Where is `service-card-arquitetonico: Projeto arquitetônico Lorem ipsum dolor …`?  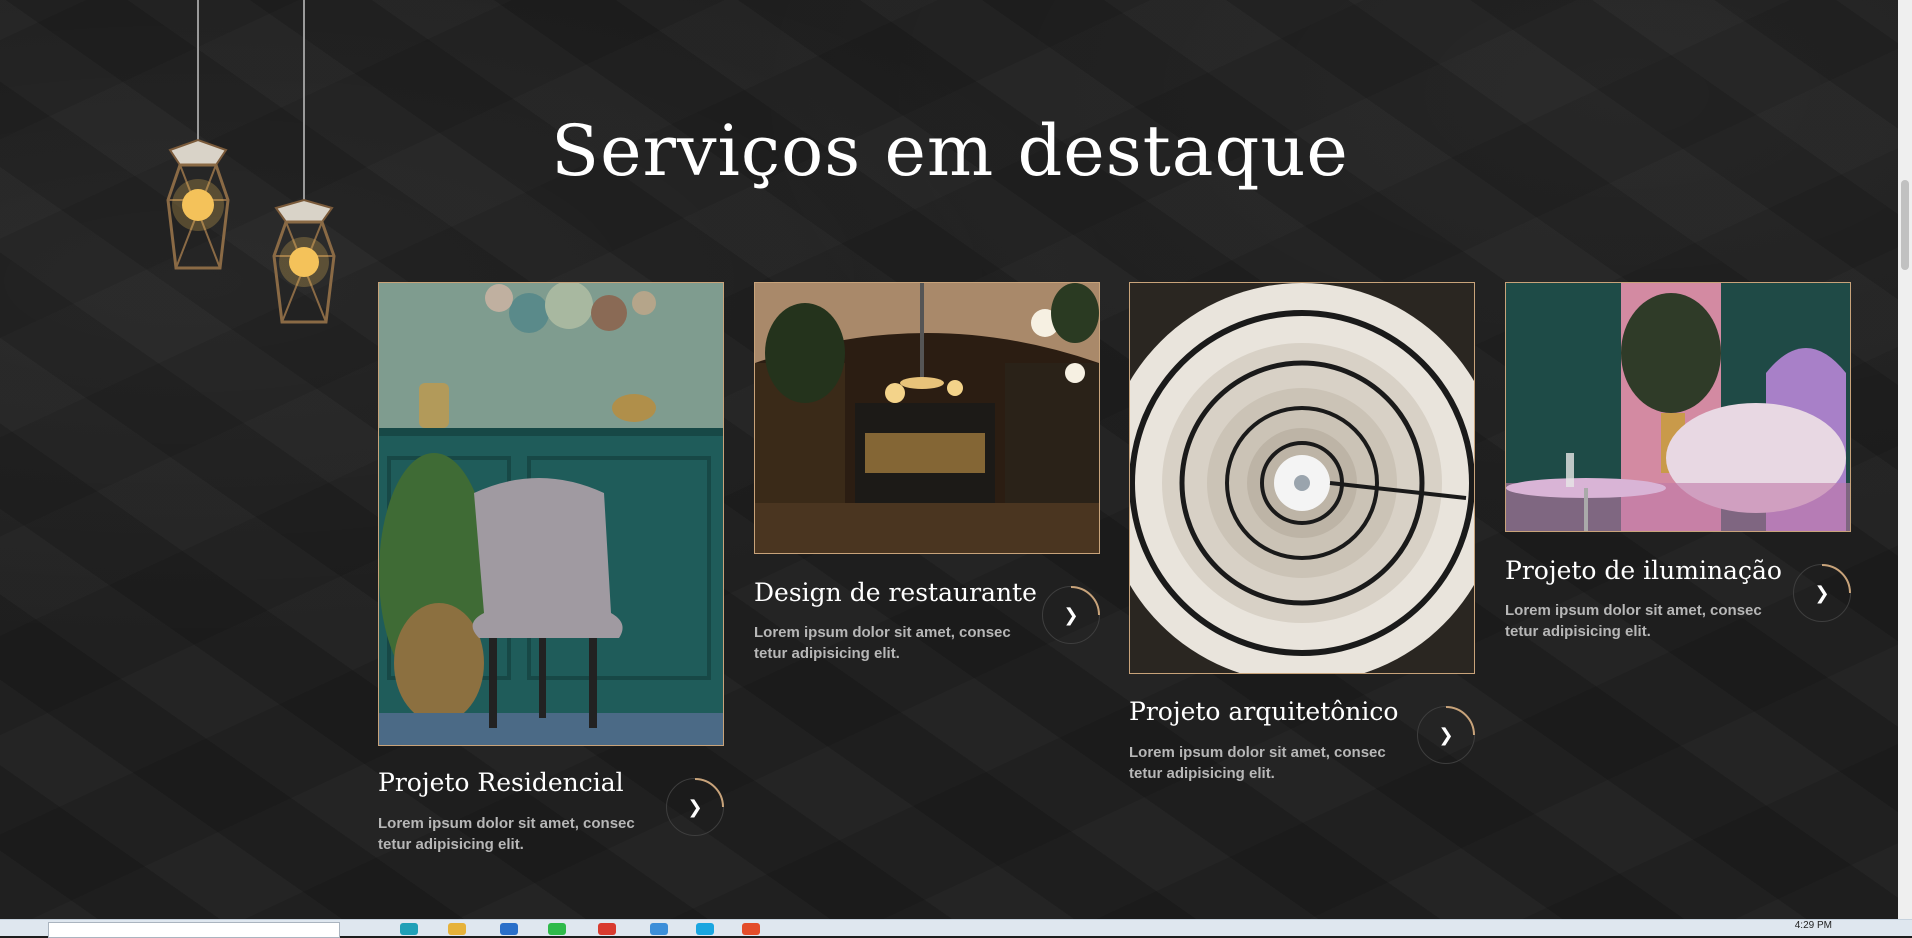
service-card-arquitetonico: Projeto arquitetônico Lorem ipsum dolor … is located at coordinates (1302, 542).